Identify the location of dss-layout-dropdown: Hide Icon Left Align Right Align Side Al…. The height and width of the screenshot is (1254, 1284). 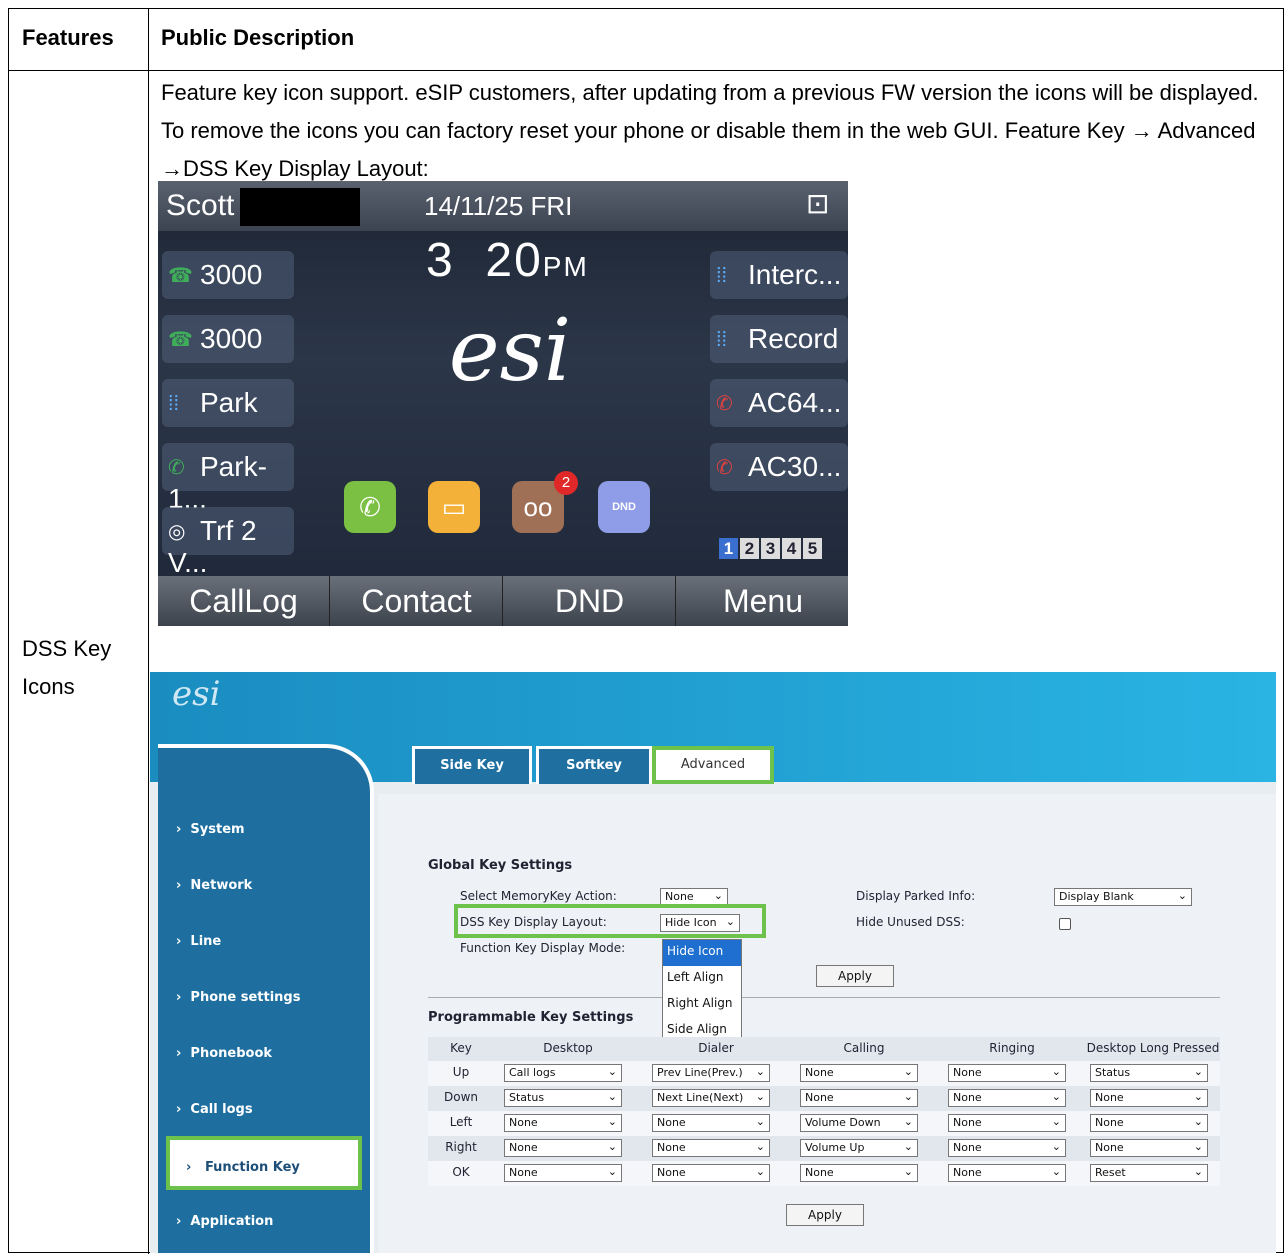
(702, 991).